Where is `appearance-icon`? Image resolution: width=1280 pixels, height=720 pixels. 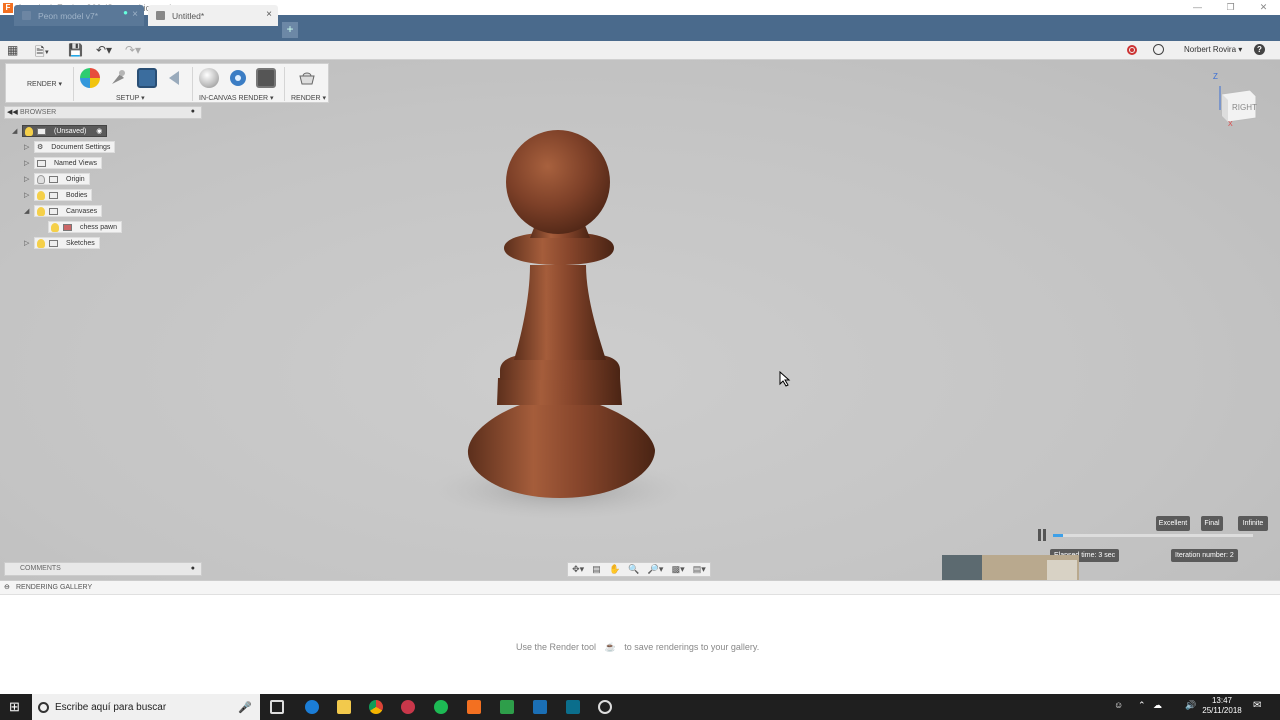
appearance-icon is located at coordinates (90, 78).